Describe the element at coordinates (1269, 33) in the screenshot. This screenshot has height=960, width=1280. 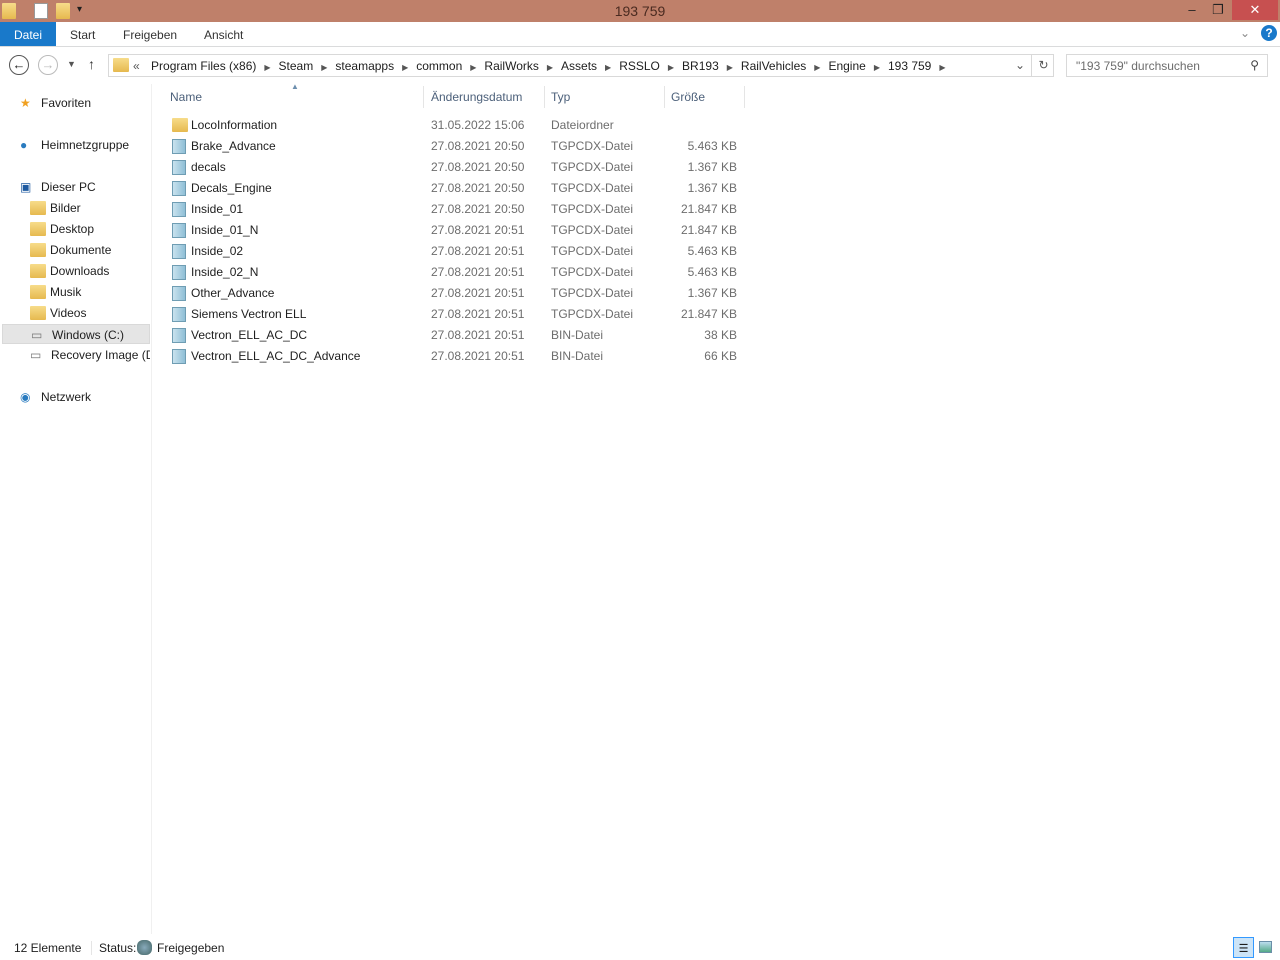
I see `help-icon: ?` at that location.